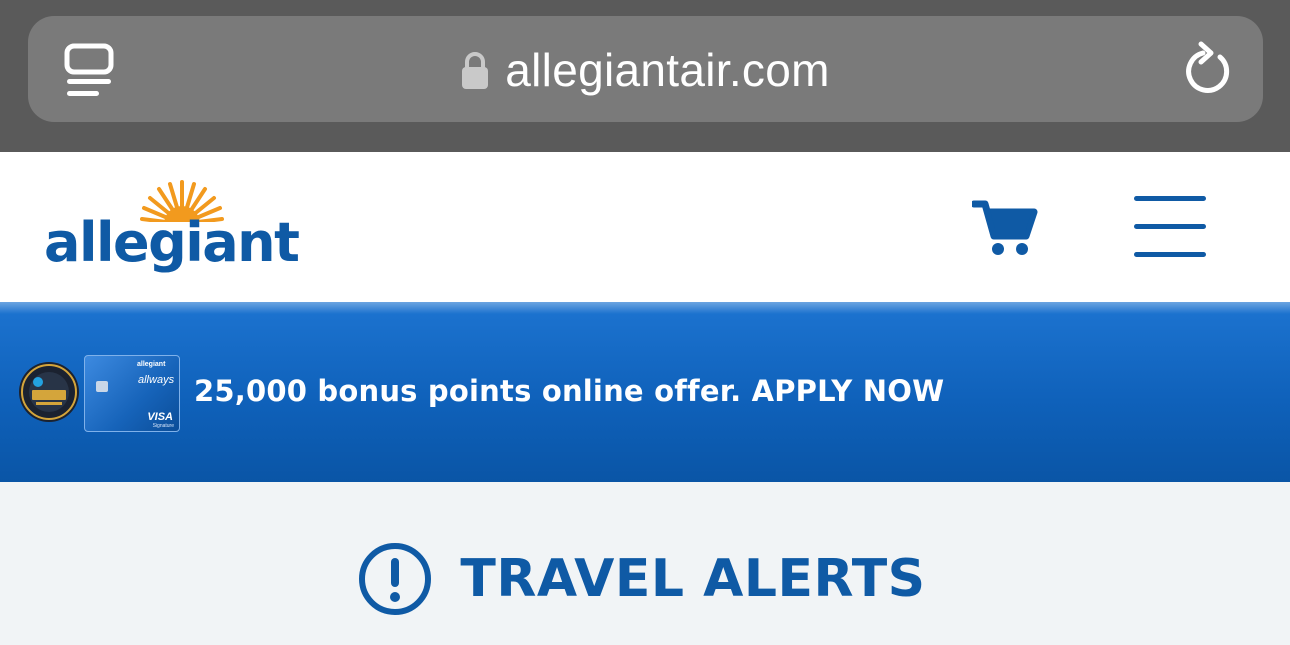 The image size is (1290, 645). Describe the element at coordinates (645, 308) in the screenshot. I see `banner-shade` at that location.